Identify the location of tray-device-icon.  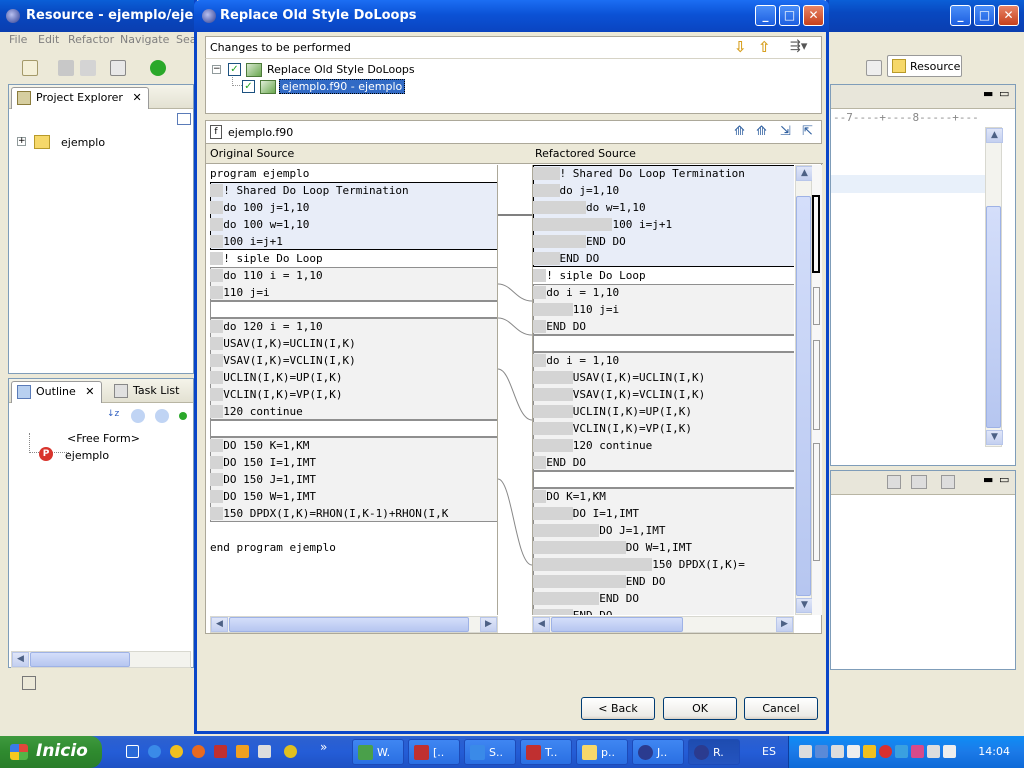
(933, 751).